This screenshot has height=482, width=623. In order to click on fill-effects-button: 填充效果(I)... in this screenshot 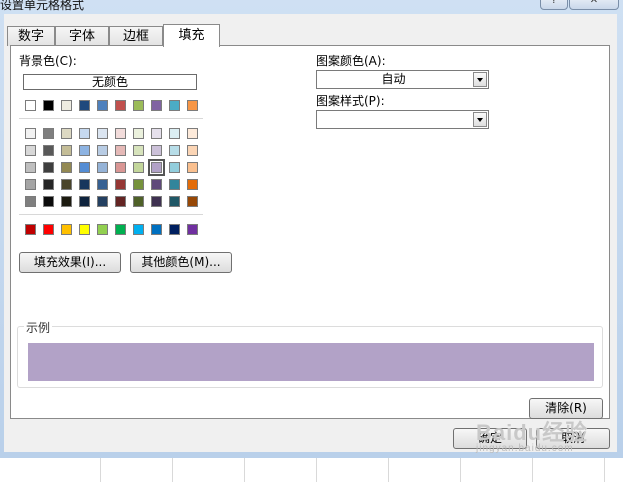, I will do `click(70, 262)`.